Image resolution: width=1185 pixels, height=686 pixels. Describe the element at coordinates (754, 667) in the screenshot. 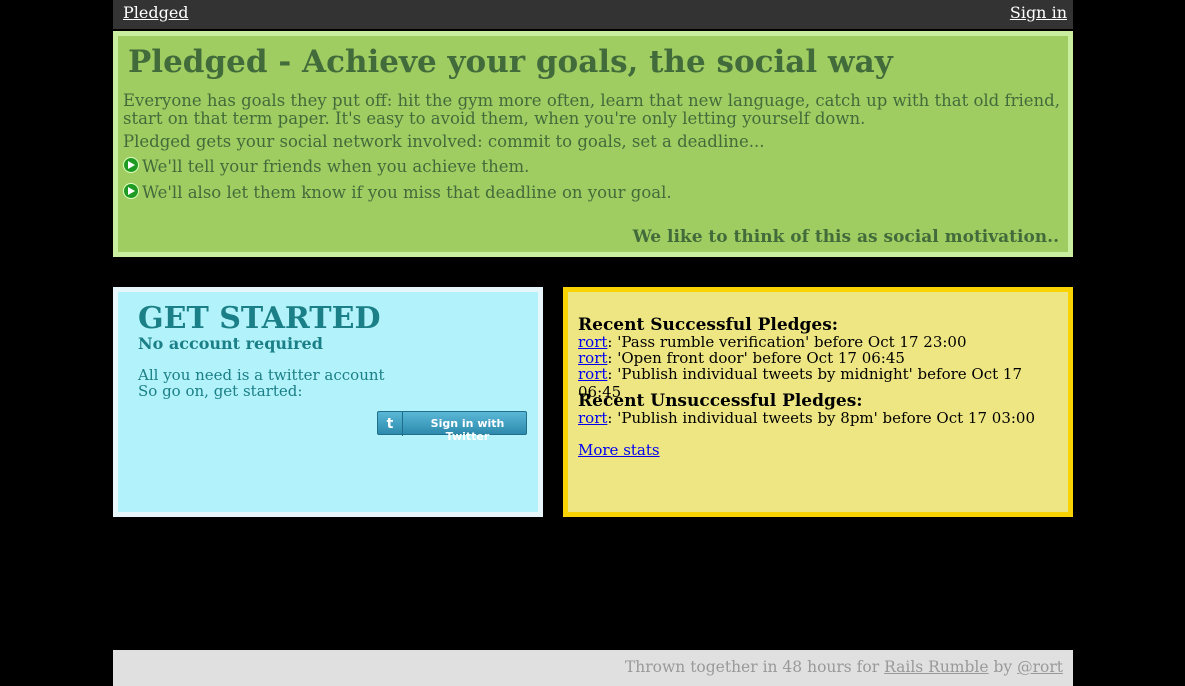

I see `footer-prefix: Thrown together in 48 hours for` at that location.